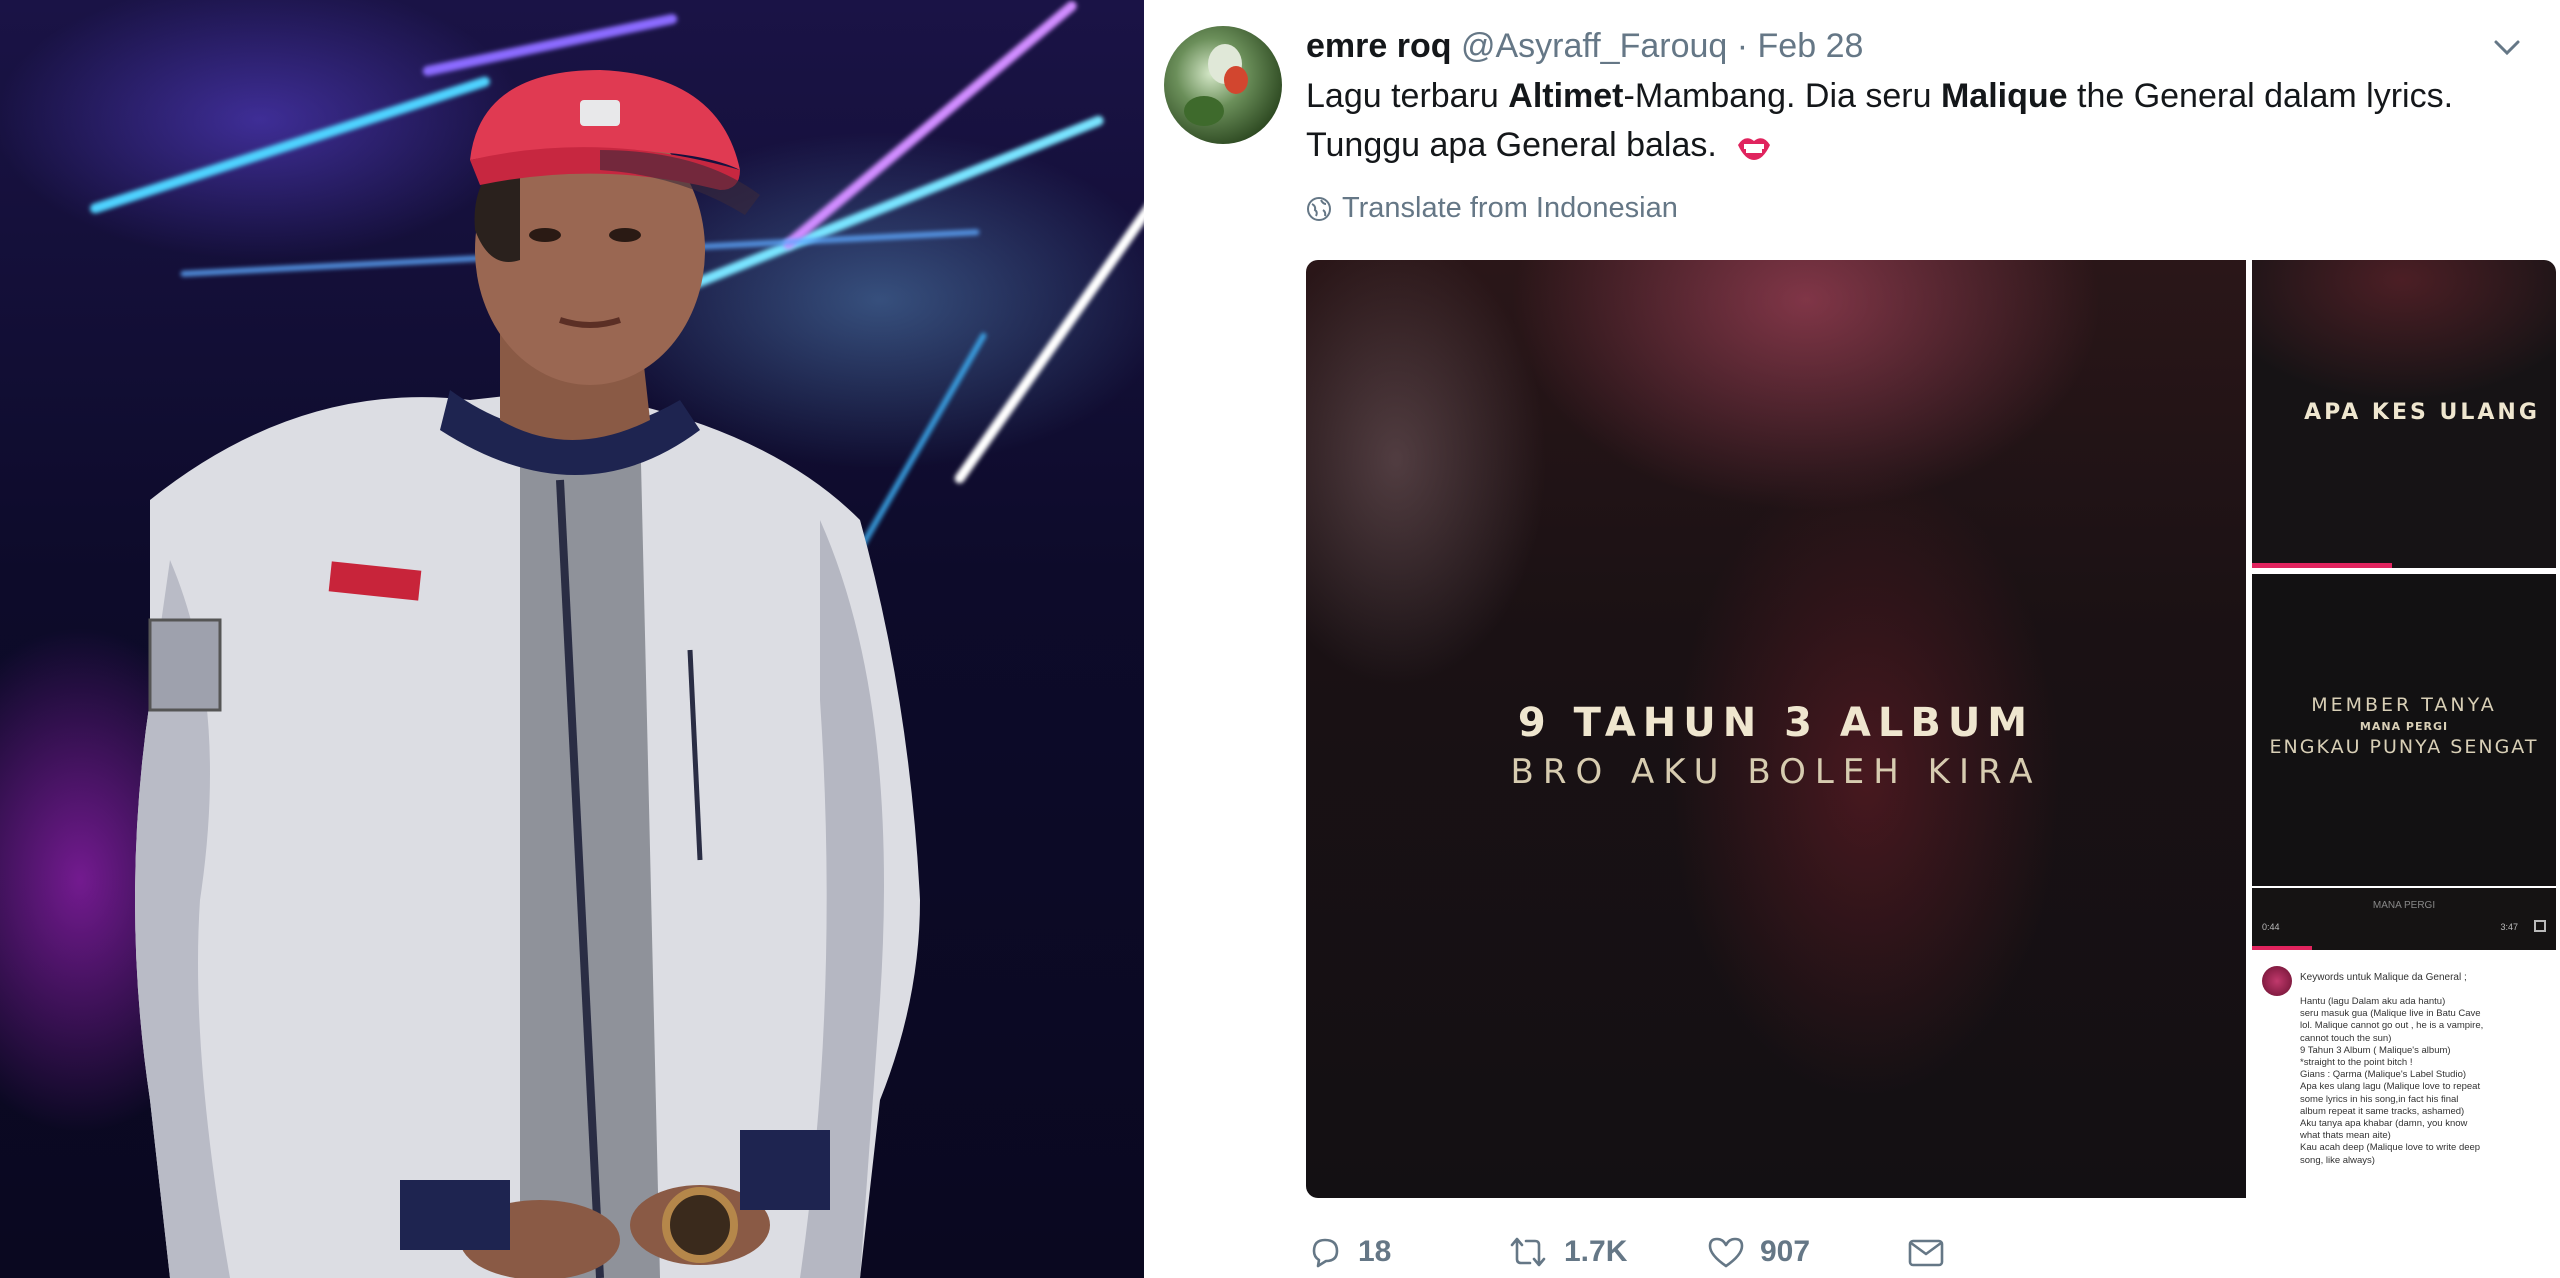 Image resolution: width=2560 pixels, height=1278 pixels. I want to click on direct-message-button, so click(1926, 1252).